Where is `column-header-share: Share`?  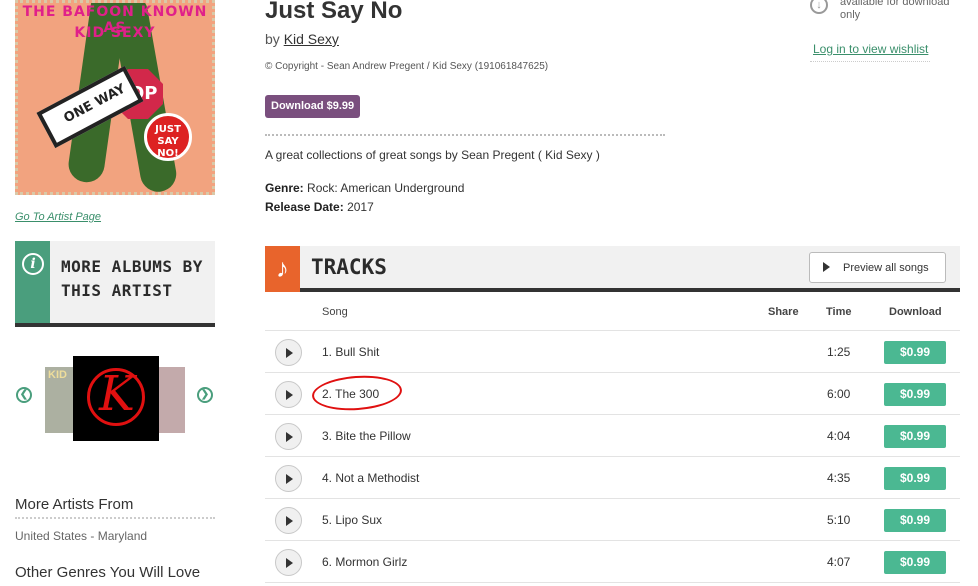
column-header-share: Share is located at coordinates (783, 312).